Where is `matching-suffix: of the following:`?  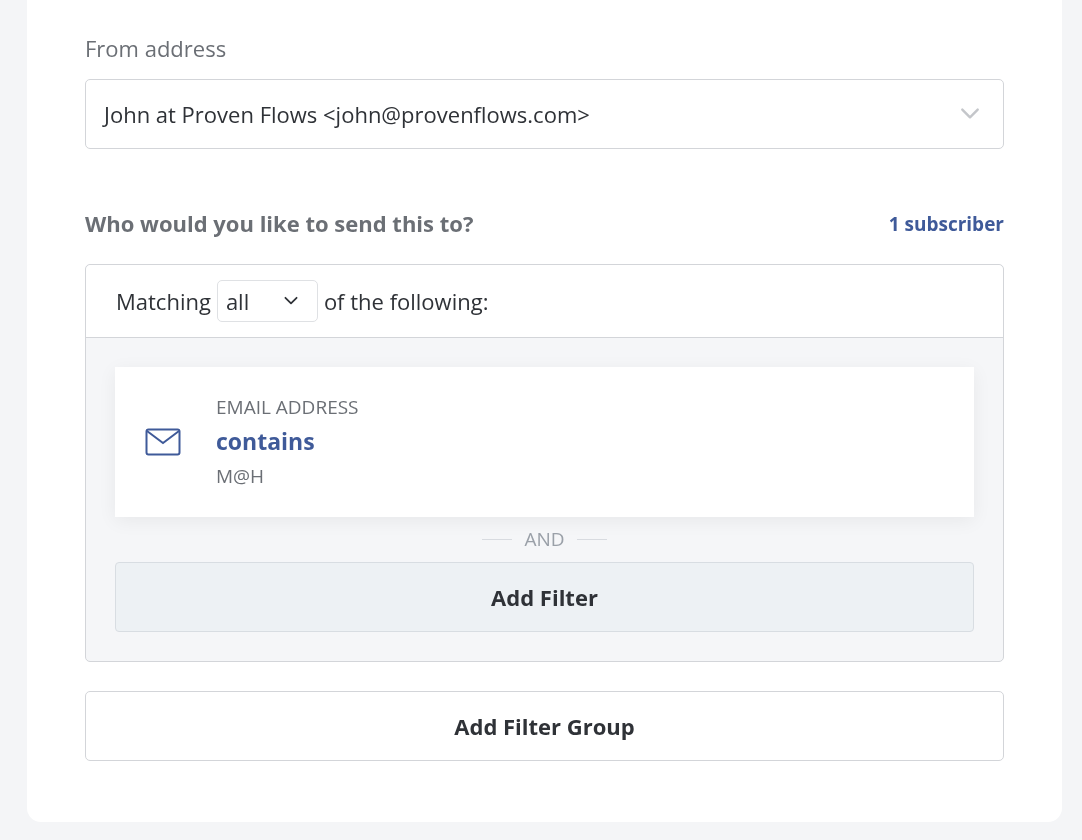 matching-suffix: of the following: is located at coordinates (406, 301).